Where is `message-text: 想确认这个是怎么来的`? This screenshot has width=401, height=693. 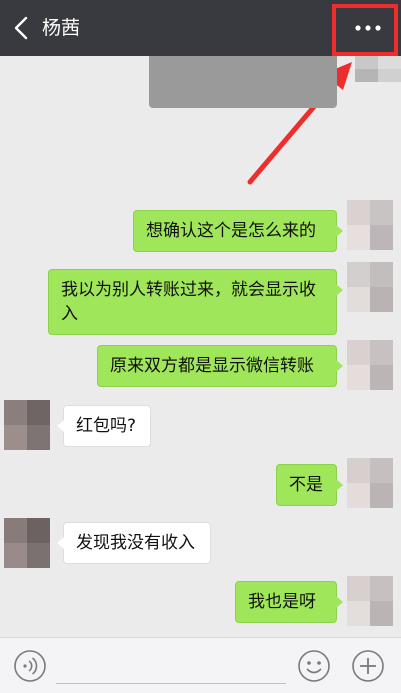
message-text: 想确认这个是怎么来的 is located at coordinates (231, 231).